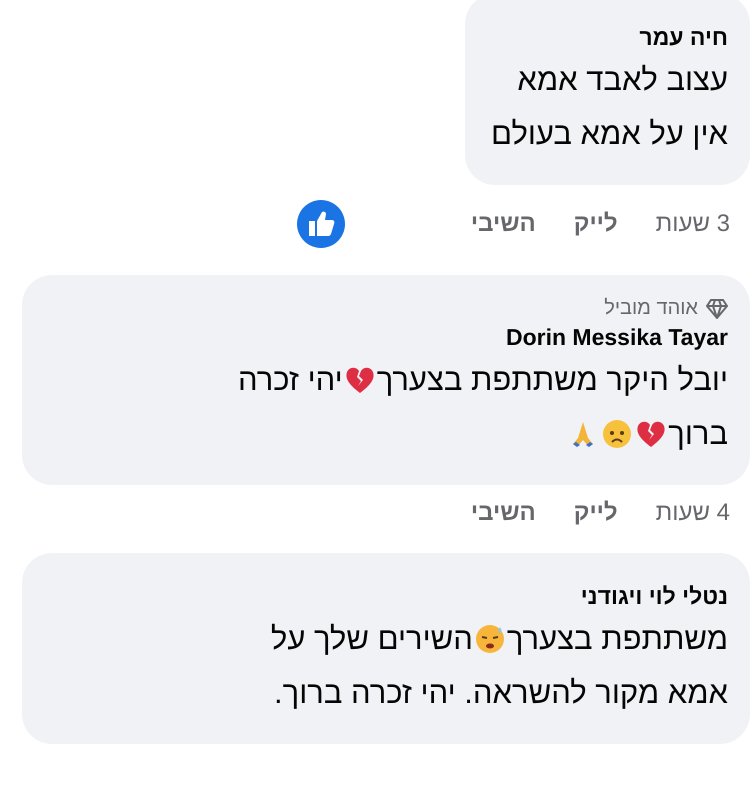  Describe the element at coordinates (693, 513) in the screenshot. I see `comment-time: 4 שעות` at that location.